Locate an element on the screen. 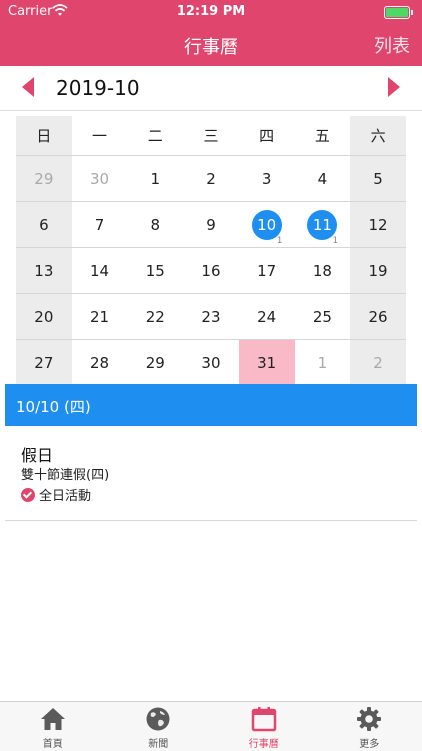  calendar-day: 17 is located at coordinates (267, 270).